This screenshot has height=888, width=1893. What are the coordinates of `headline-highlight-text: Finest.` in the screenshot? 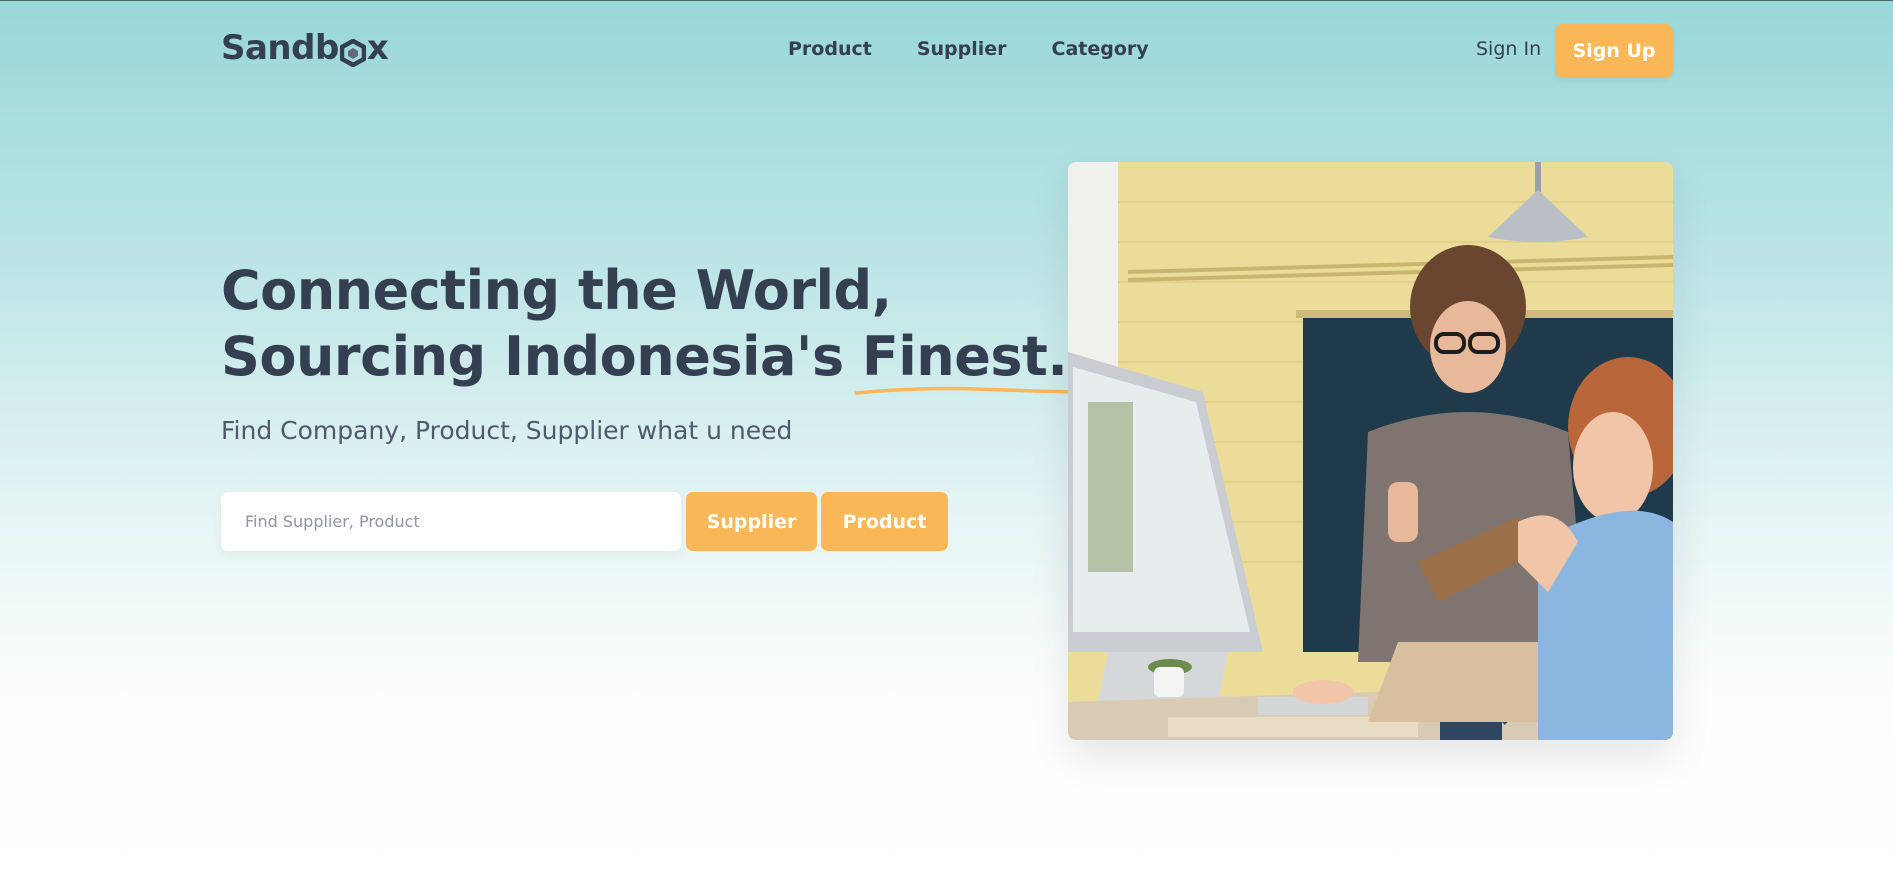 It's located at (964, 356).